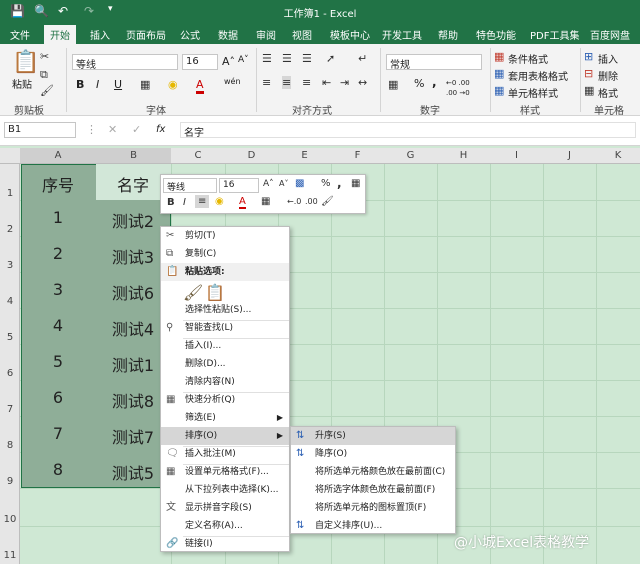 This screenshot has width=640, height=564. What do you see at coordinates (326, 82) in the screenshot?
I see `decrease-indent-icon: ⇤` at bounding box center [326, 82].